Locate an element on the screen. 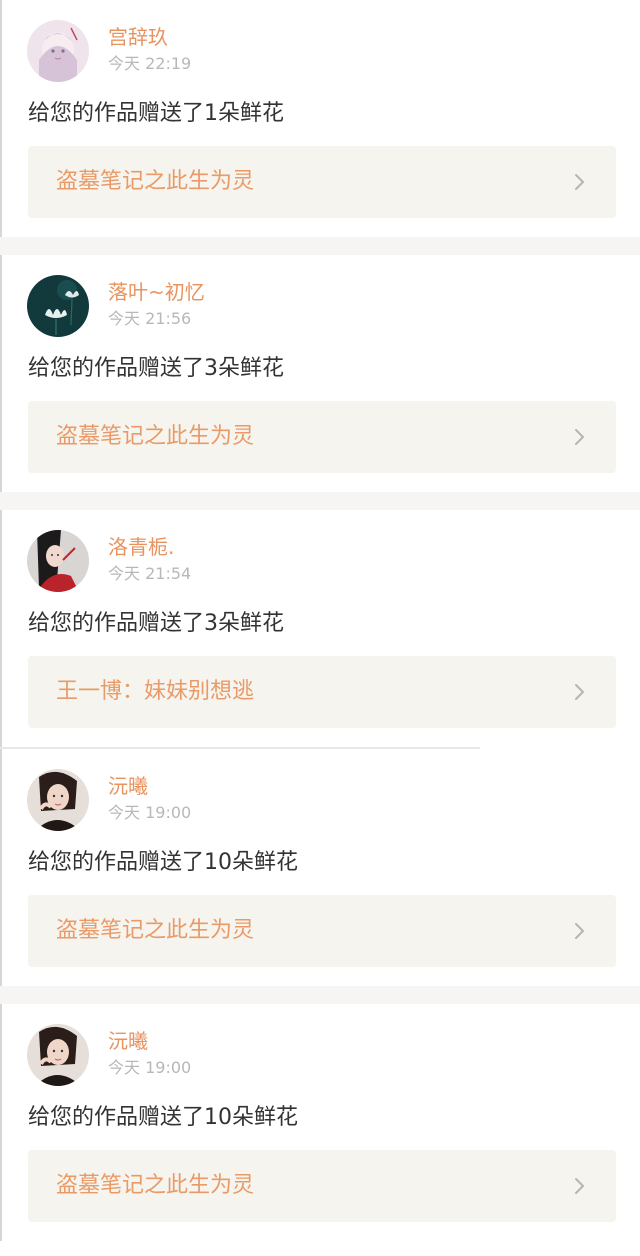 Image resolution: width=640 pixels, height=1256 pixels. work-link: 王一博：妹妹别想逃 is located at coordinates (322, 692).